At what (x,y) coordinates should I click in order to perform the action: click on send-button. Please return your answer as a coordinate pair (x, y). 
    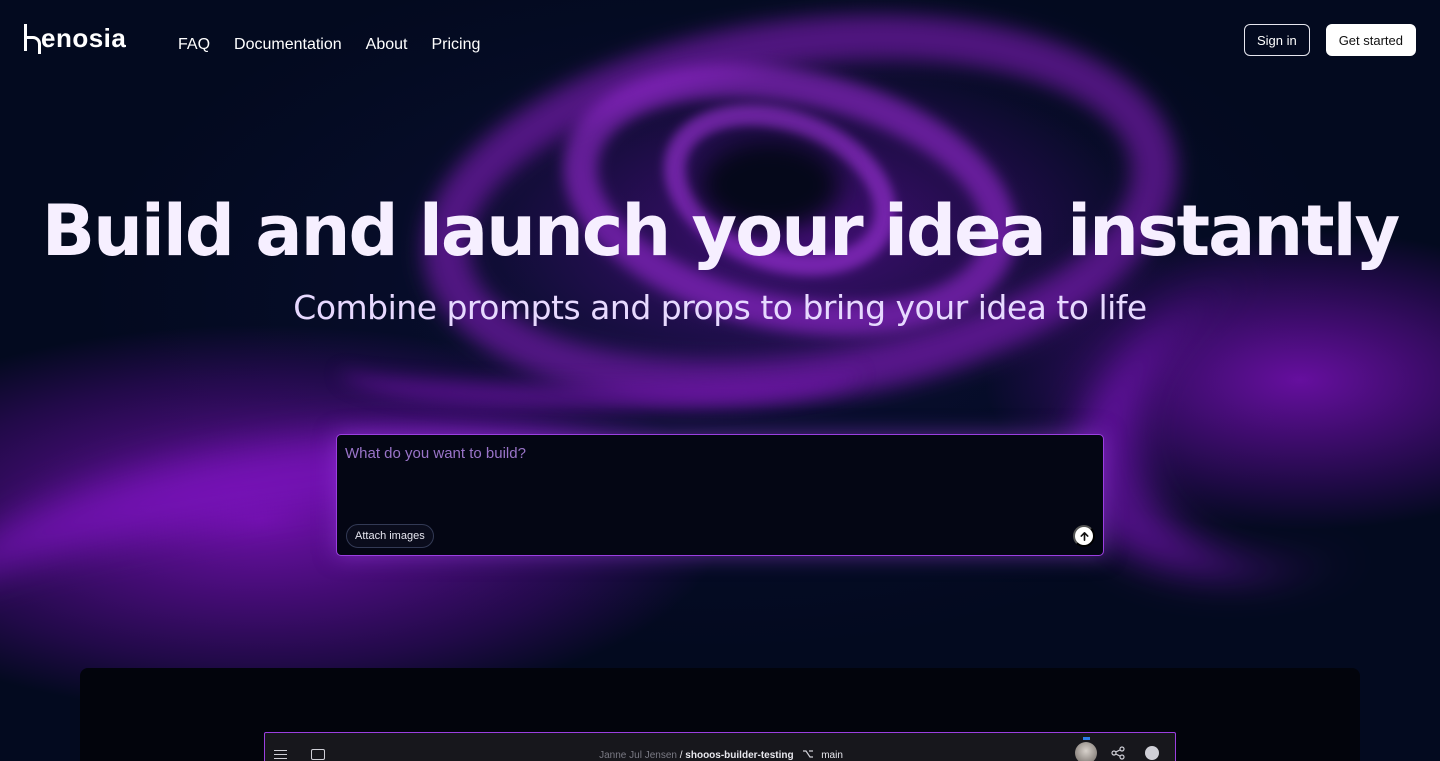
    Looking at the image, I should click on (1084, 536).